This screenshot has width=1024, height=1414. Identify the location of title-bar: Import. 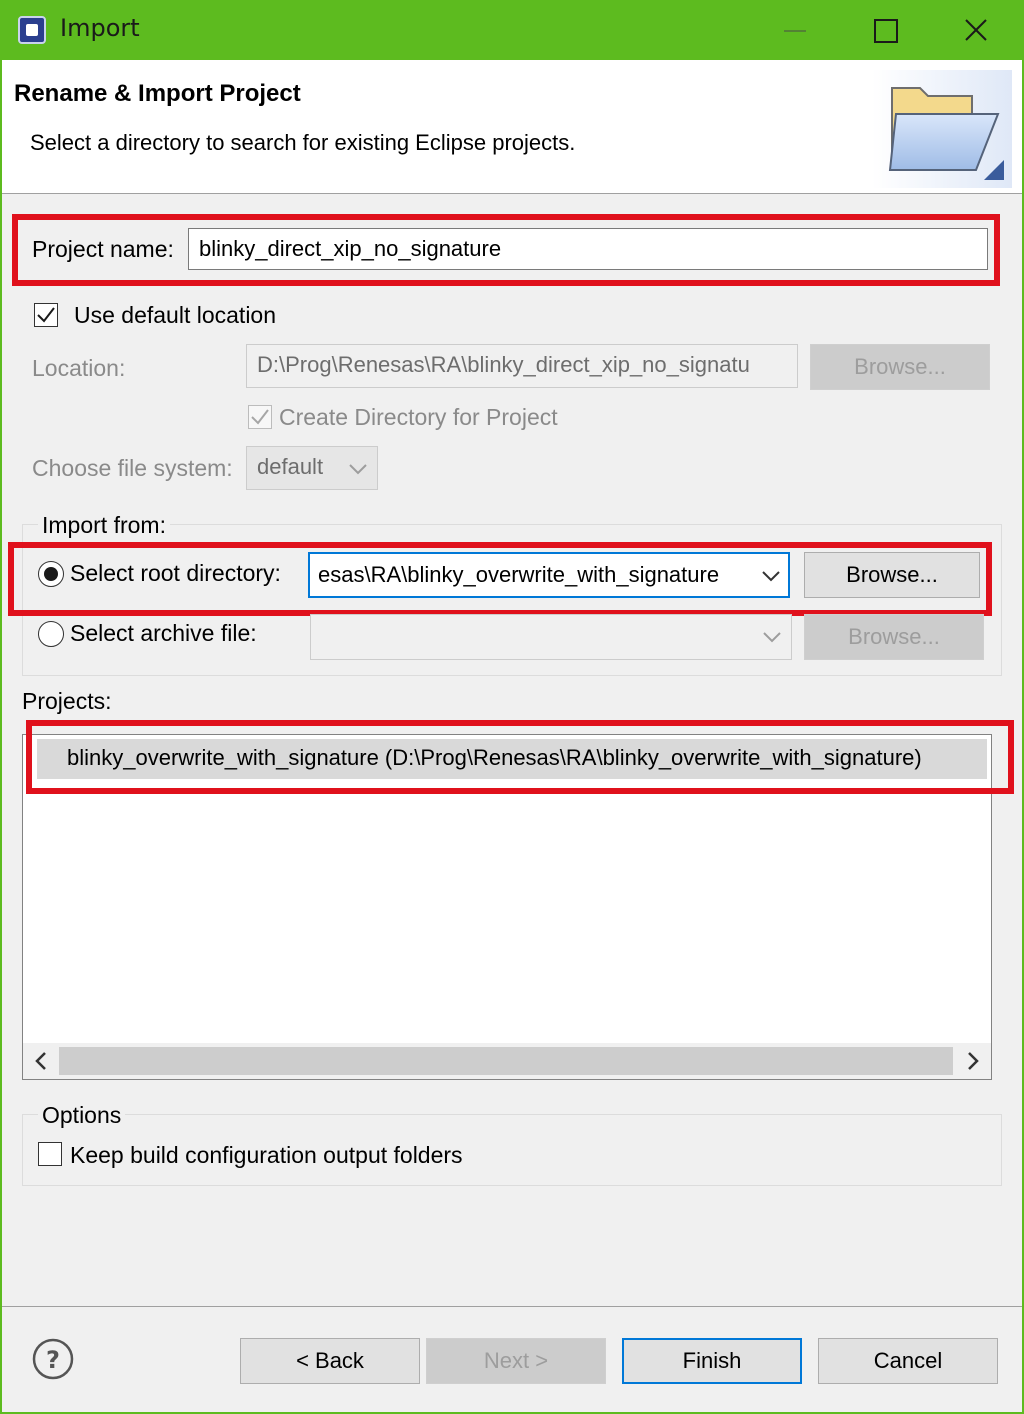
(512, 30).